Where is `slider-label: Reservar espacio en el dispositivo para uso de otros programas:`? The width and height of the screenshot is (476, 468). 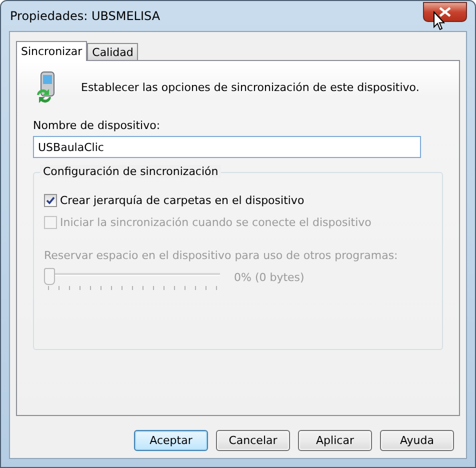 slider-label: Reservar espacio en el dispositivo para uso de otros programas: is located at coordinates (221, 255).